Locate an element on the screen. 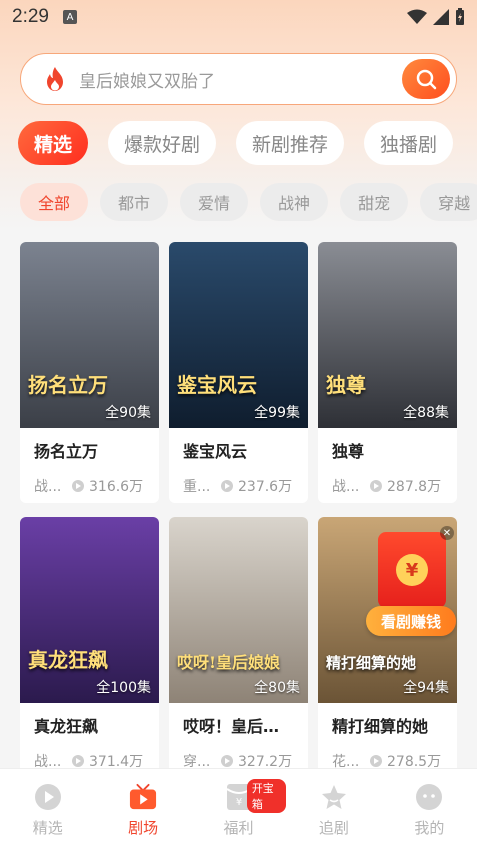 The width and height of the screenshot is (477, 848). category-all: 全部 is located at coordinates (54, 202).